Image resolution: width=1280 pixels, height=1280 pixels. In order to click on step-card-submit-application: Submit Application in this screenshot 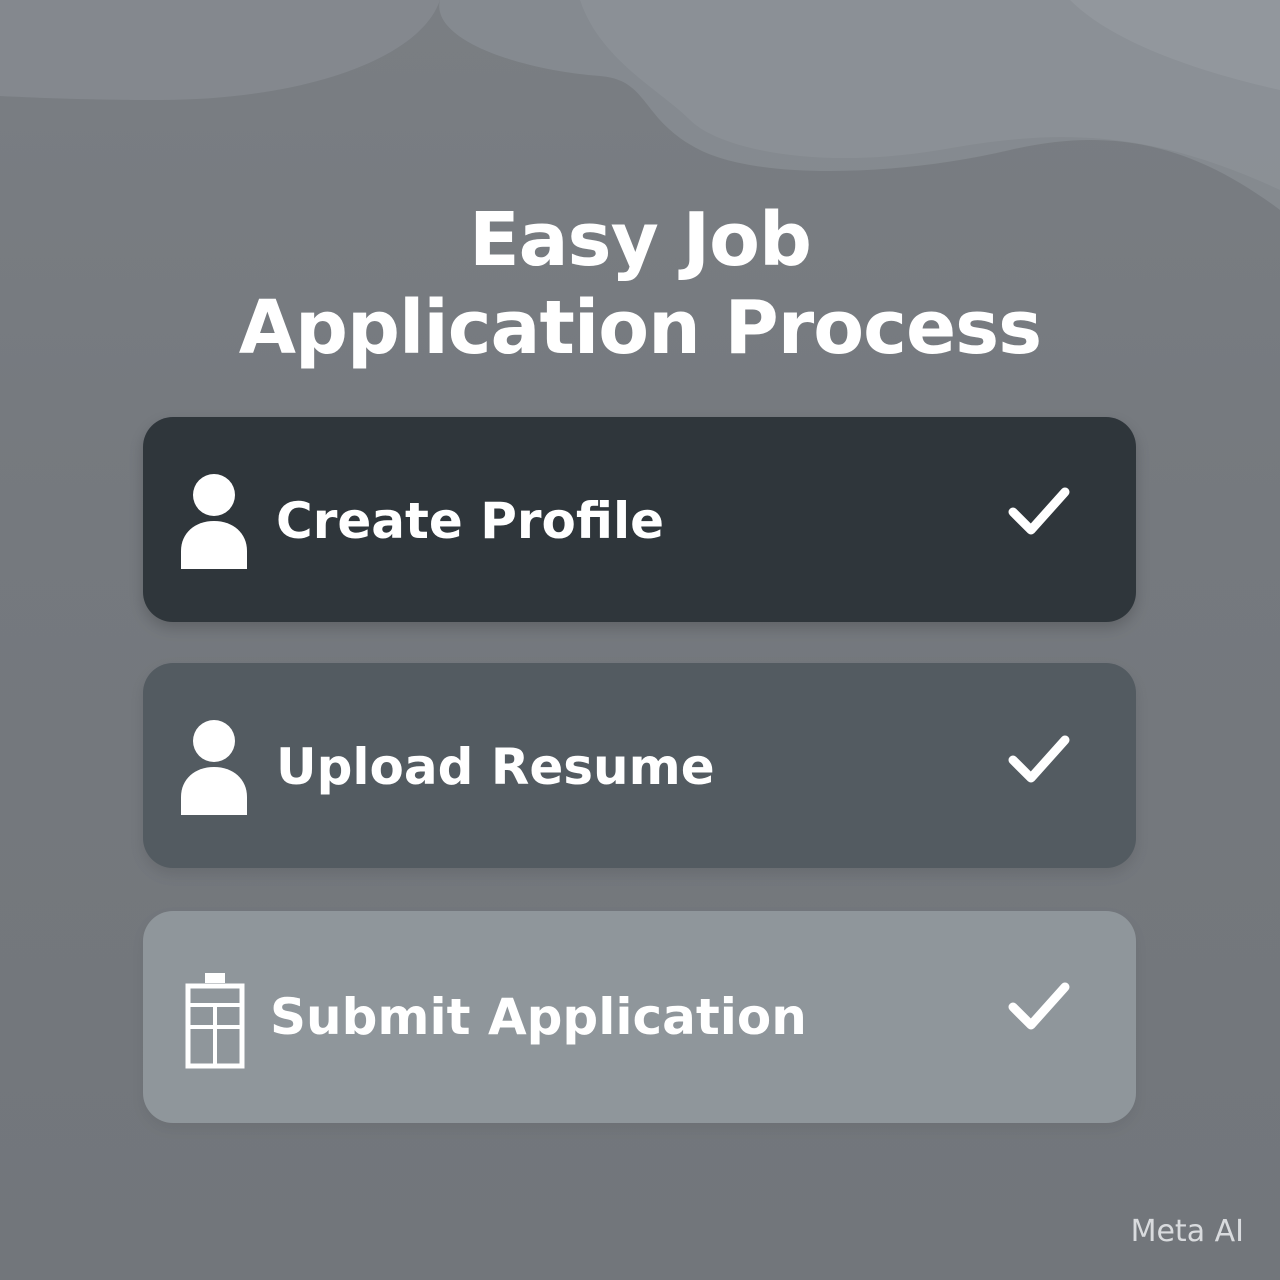, I will do `click(639, 1017)`.